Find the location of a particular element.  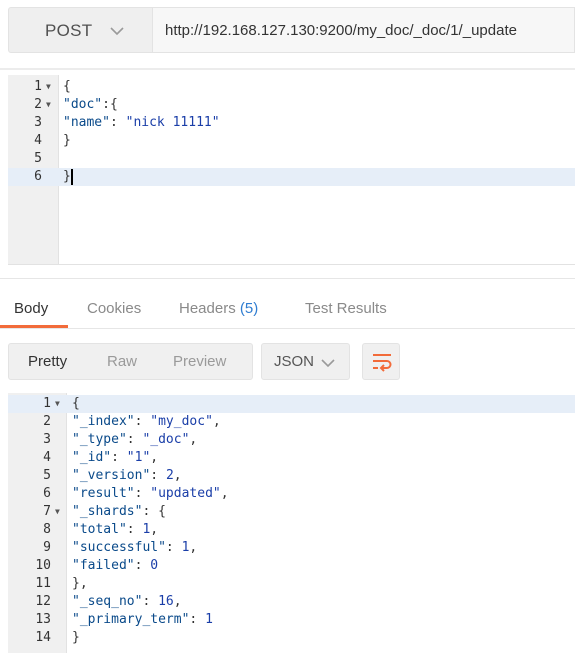

json-string: "my_doc" is located at coordinates (181, 421).